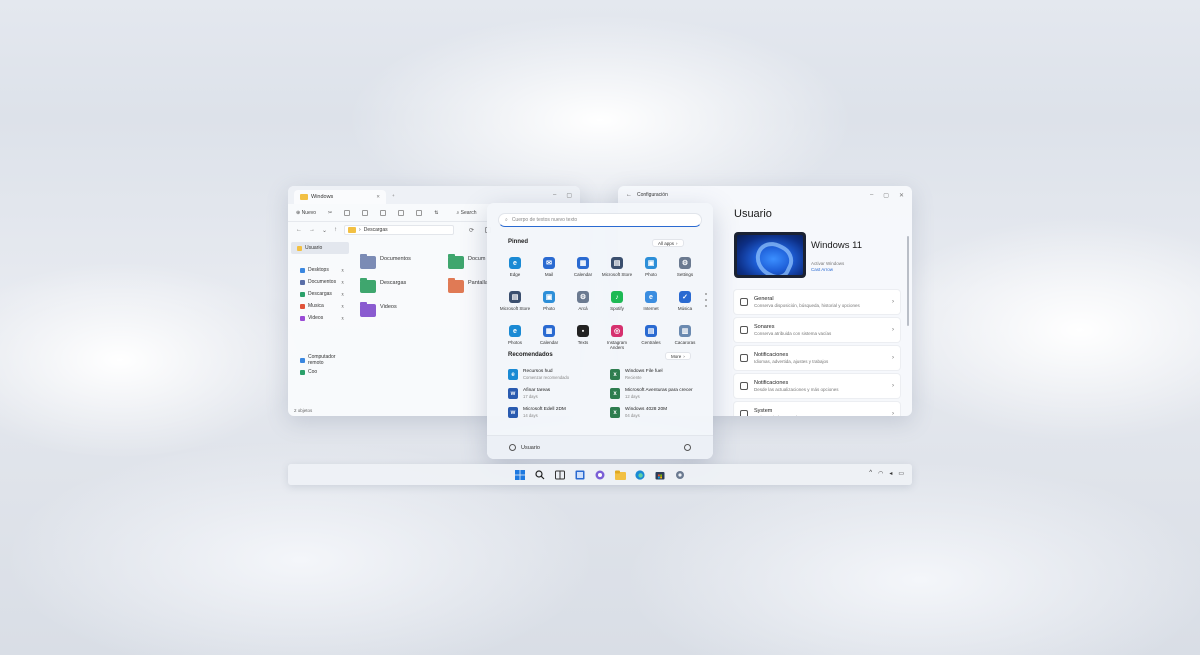 The width and height of the screenshot is (1200, 655). I want to click on power-icon, so click(687, 447).